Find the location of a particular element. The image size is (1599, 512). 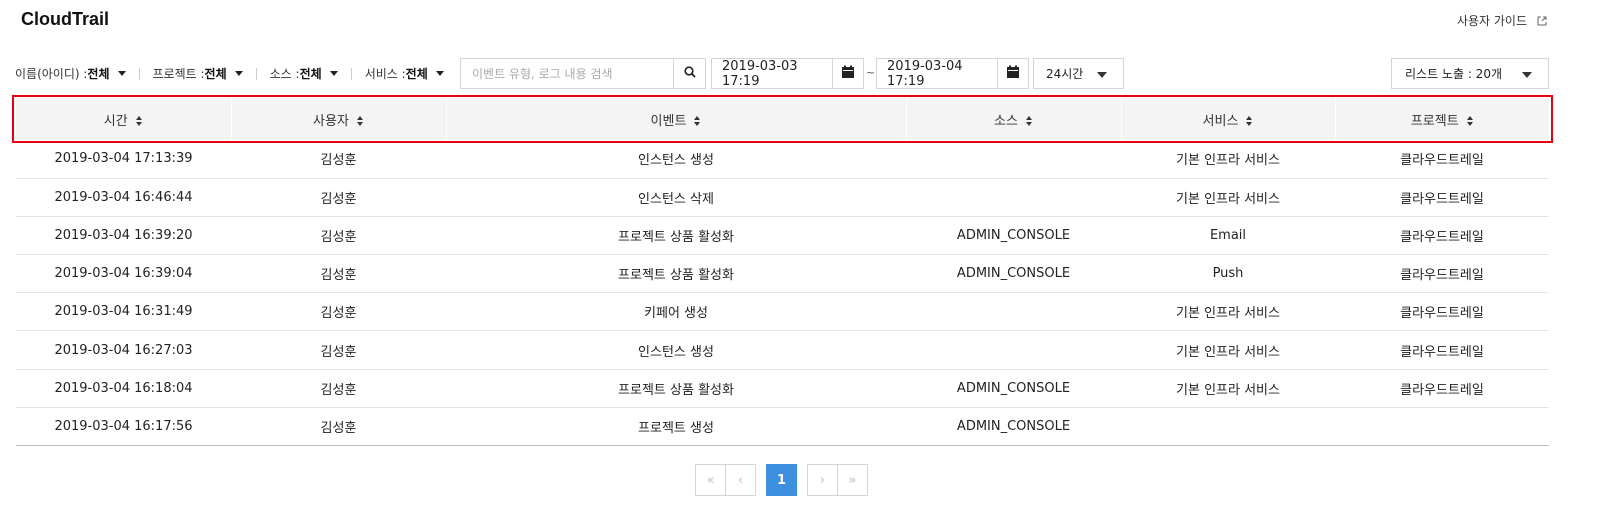

cell-time: 2019-03-04 16:39:04 is located at coordinates (123, 274).